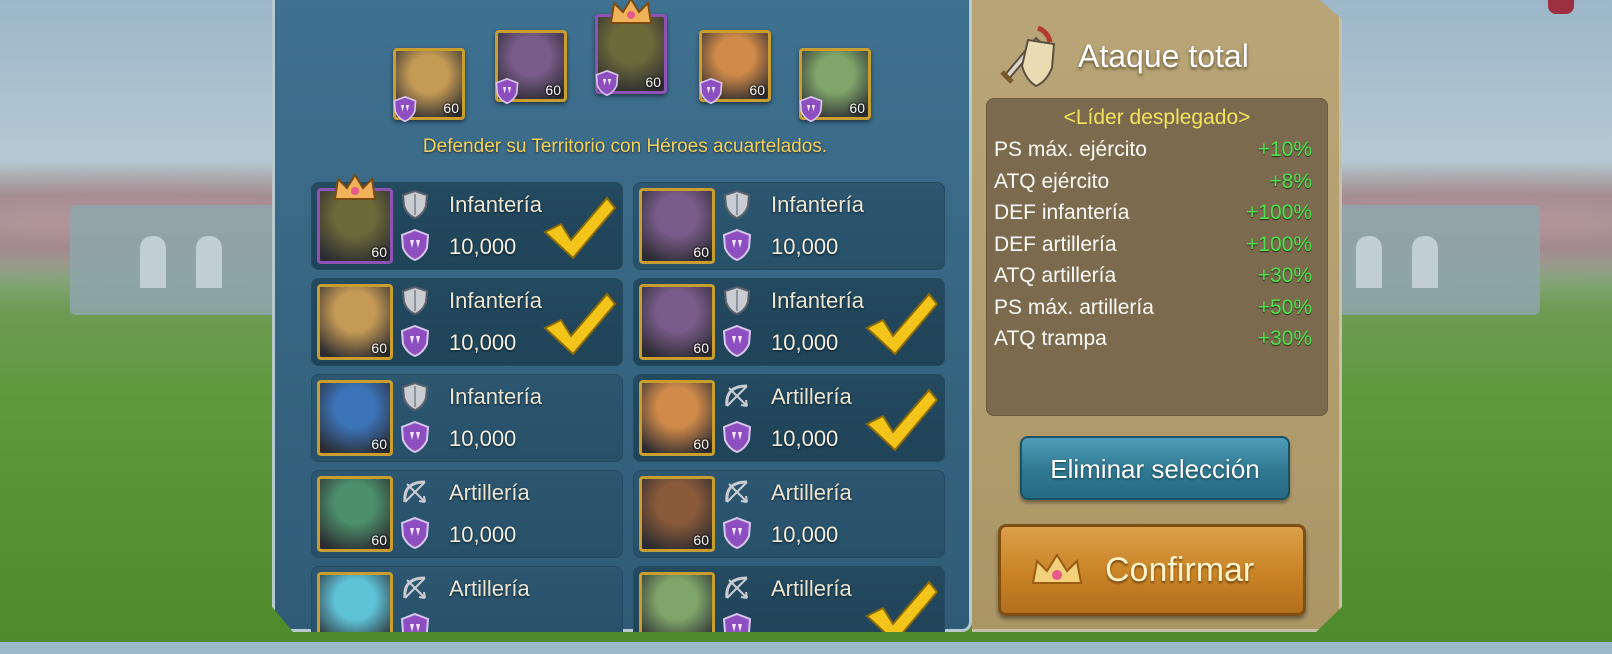 This screenshot has height=654, width=1612. I want to click on background-wall-left, so click(175, 260).